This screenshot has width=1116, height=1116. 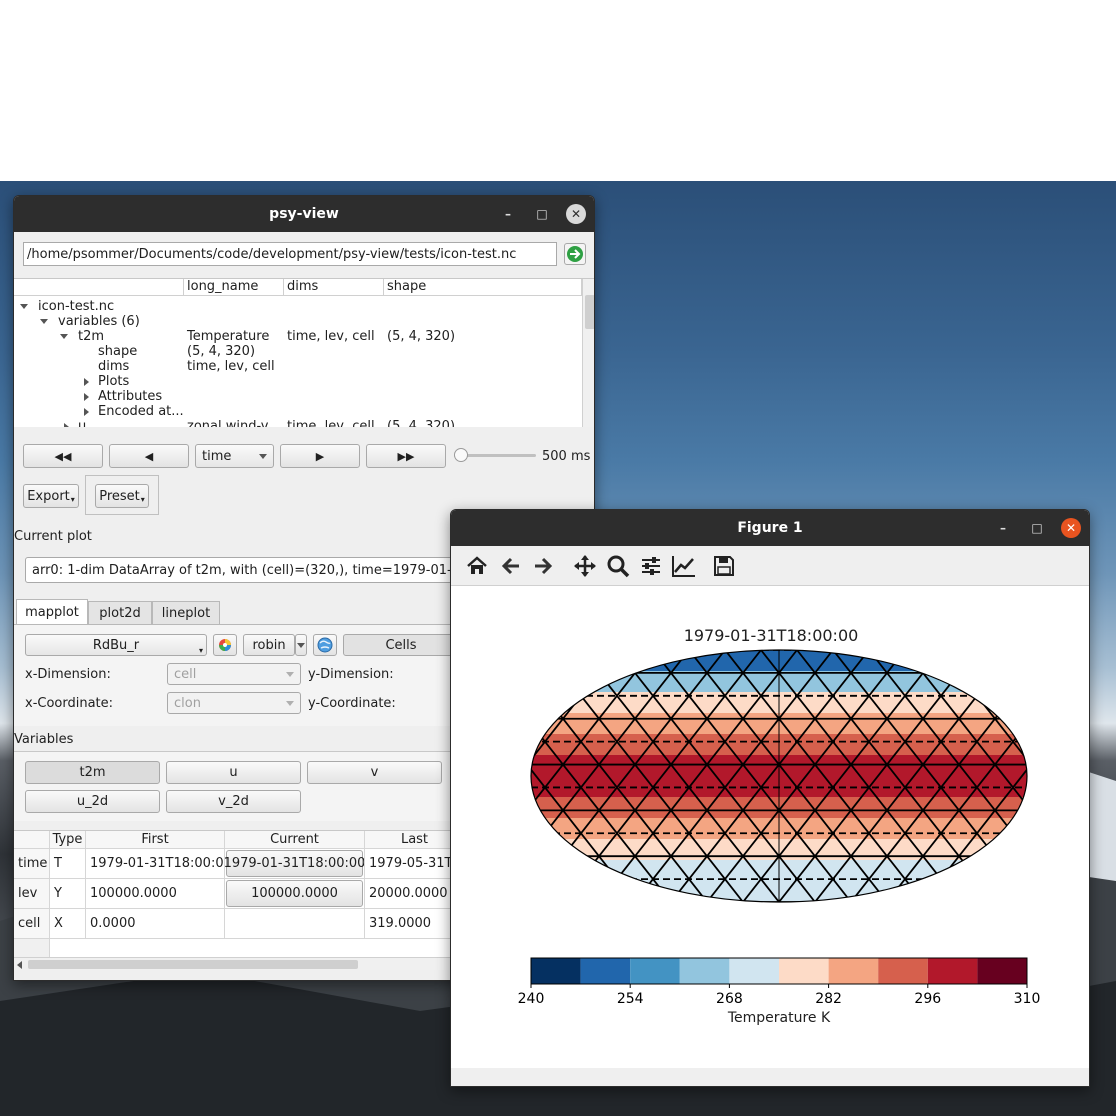 What do you see at coordinates (334, 287) in the screenshot?
I see `tree-col-dims: dims` at bounding box center [334, 287].